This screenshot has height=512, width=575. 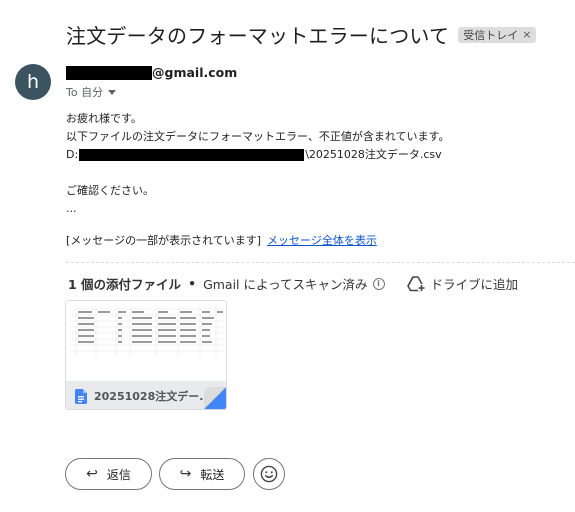 I want to click on attachments-header: 1 個の添付ファイル • Gmail によってスキャン済み i ドライブに追加, so click(x=293, y=283).